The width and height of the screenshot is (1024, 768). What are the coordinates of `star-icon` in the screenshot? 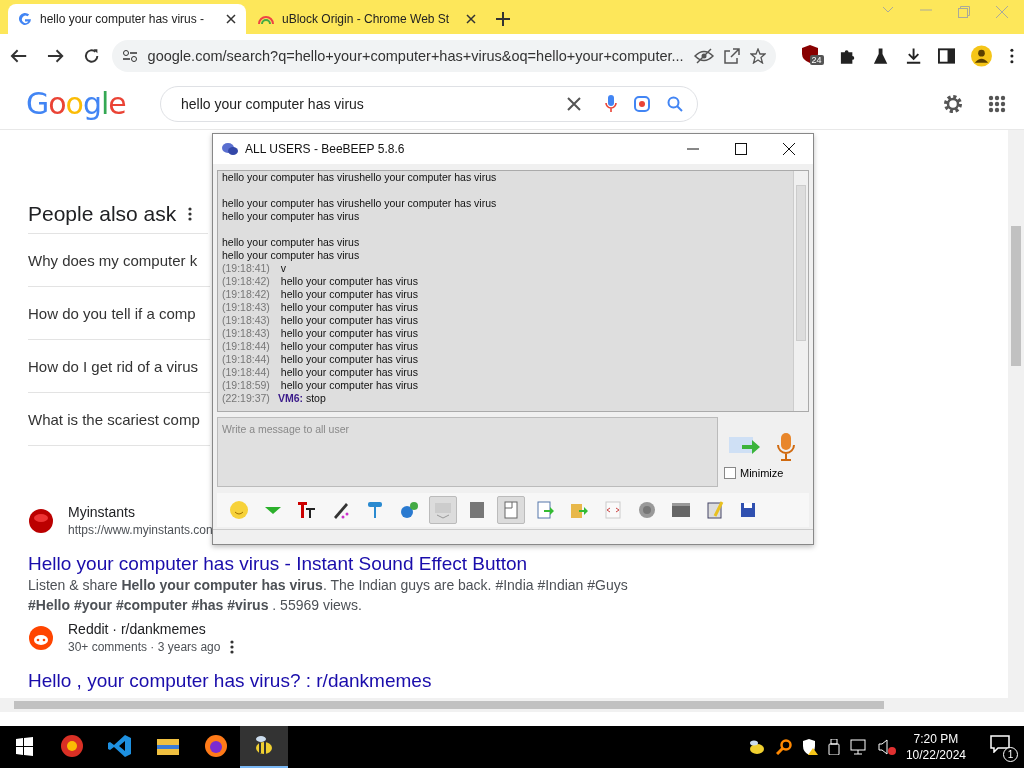 It's located at (757, 56).